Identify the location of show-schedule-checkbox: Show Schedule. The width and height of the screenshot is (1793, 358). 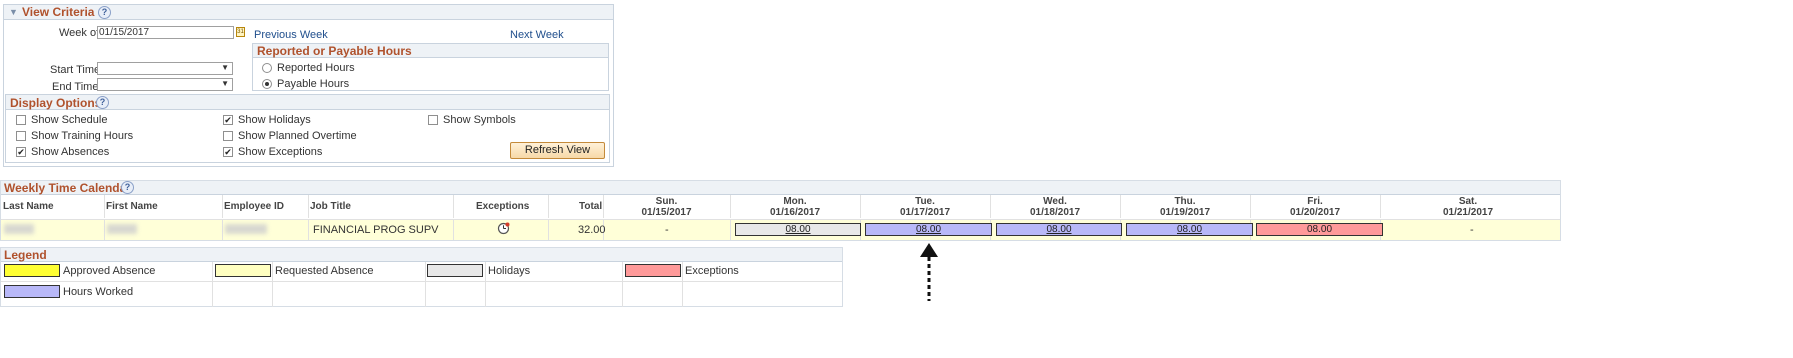
(61, 120).